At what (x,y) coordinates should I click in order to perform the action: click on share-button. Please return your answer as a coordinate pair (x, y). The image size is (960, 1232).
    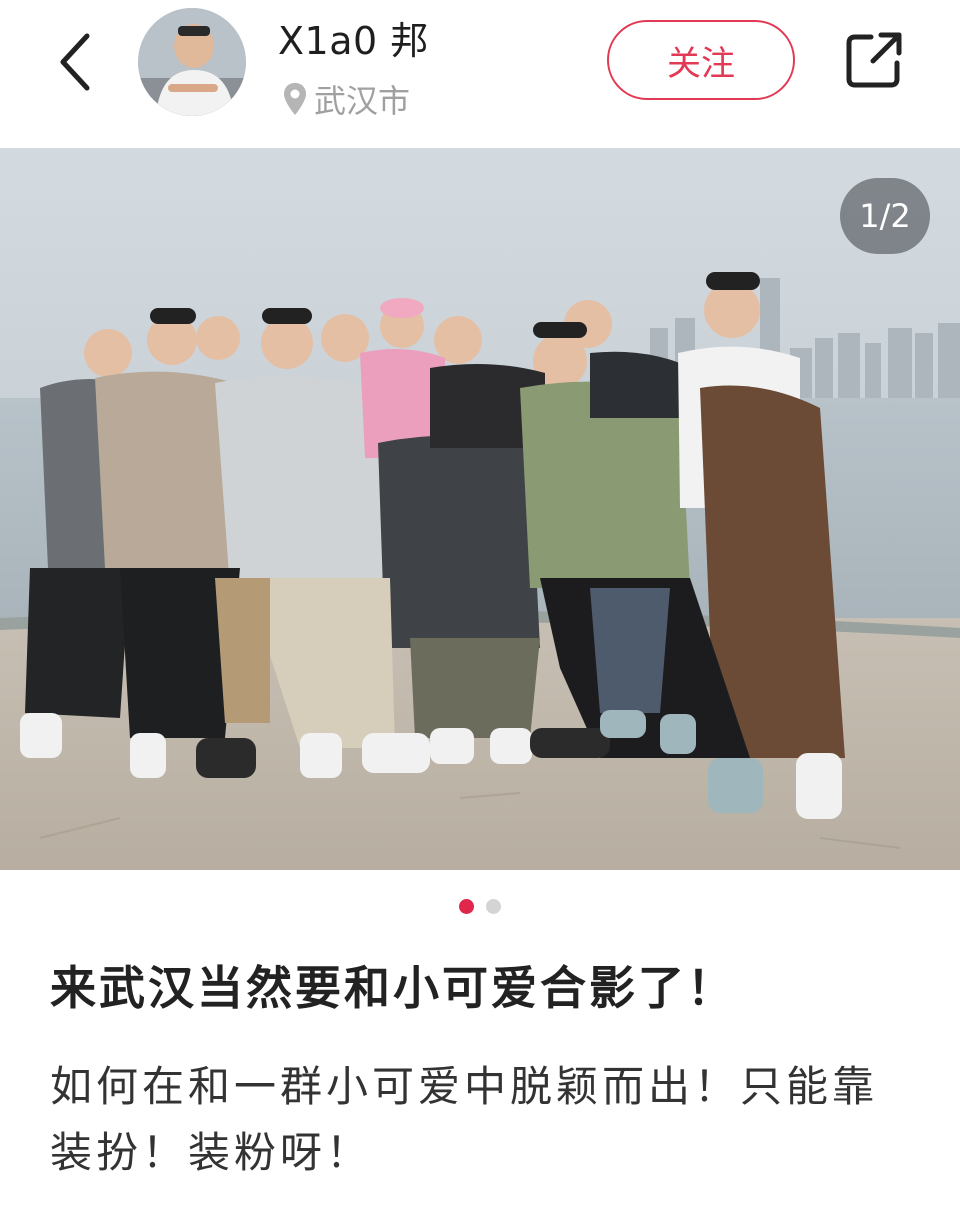
    Looking at the image, I should click on (874, 60).